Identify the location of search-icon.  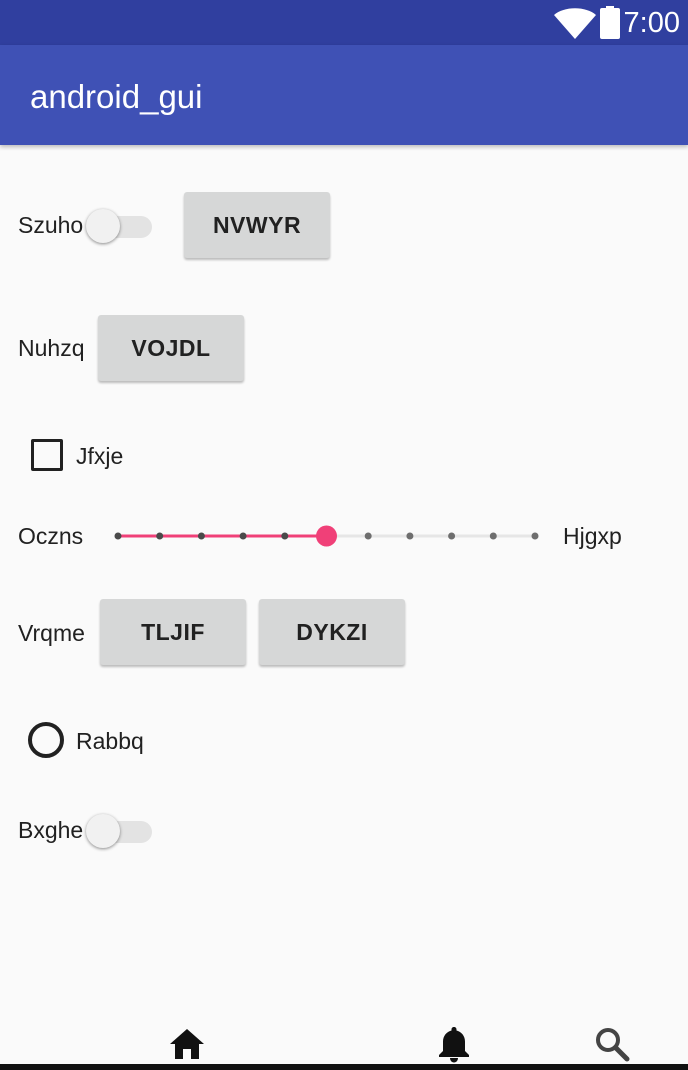
(612, 1044).